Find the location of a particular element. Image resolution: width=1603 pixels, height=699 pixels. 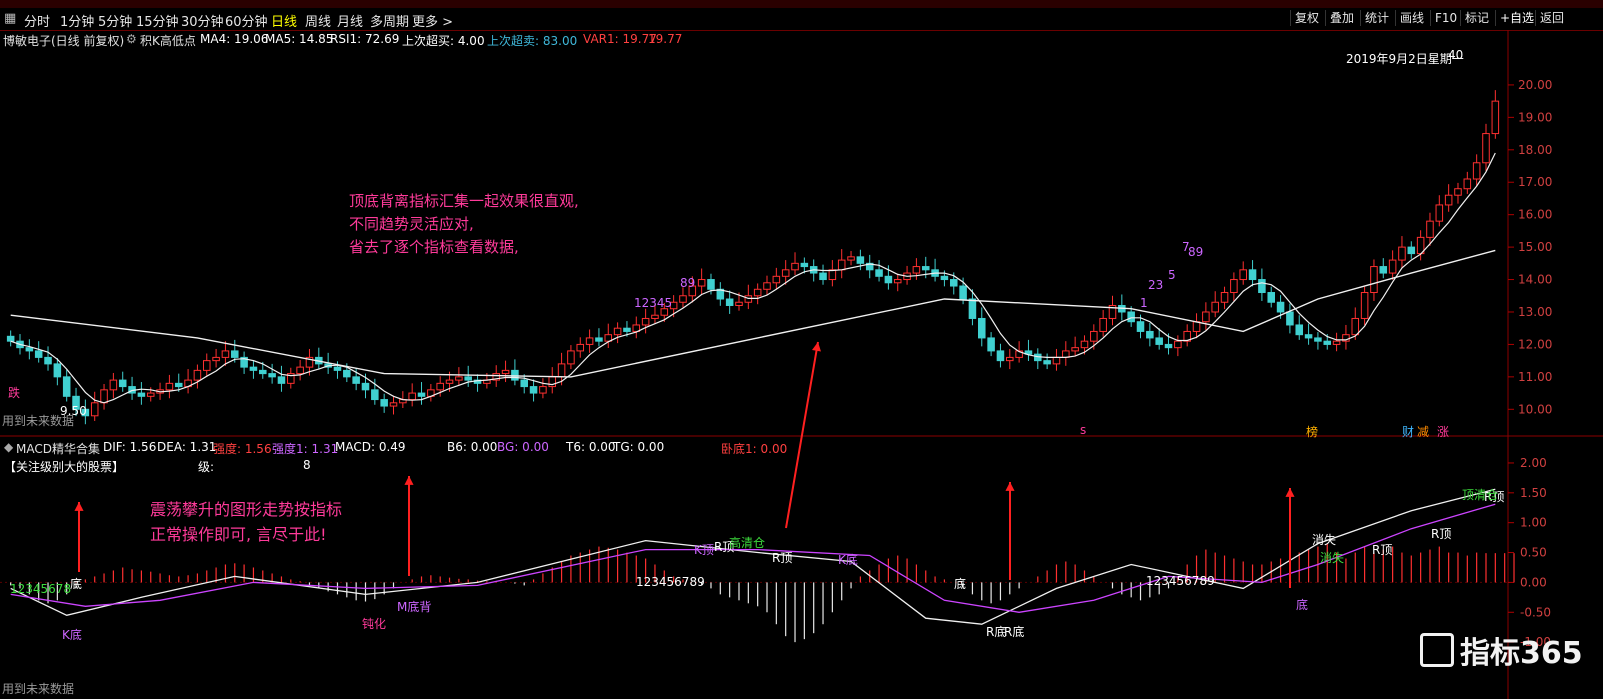

macd-value: MACD: 0.49 is located at coordinates (370, 447).